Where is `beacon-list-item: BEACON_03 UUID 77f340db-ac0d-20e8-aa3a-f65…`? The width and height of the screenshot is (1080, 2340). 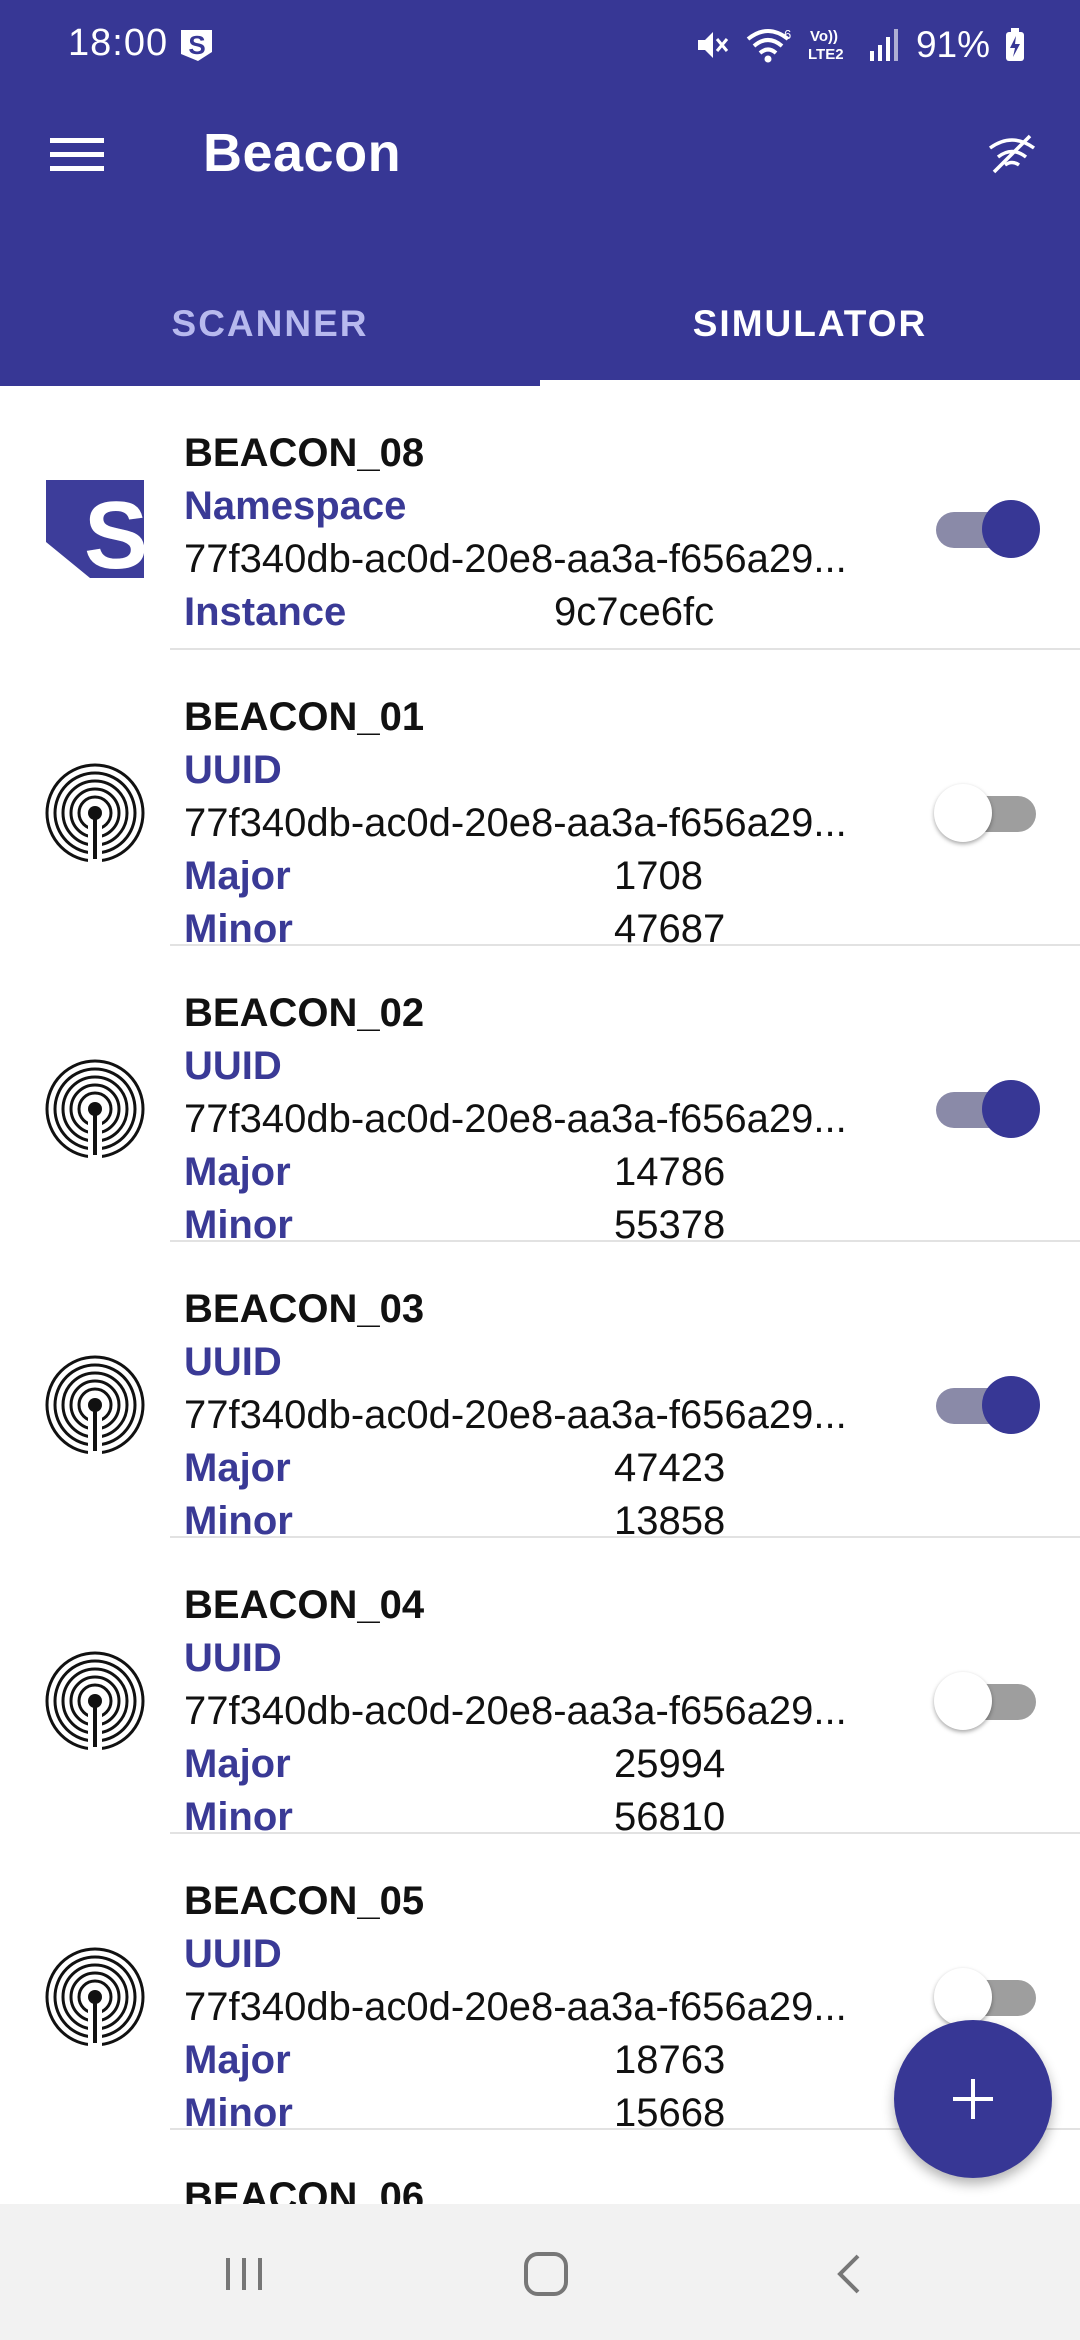
beacon-list-item: BEACON_03 UUID 77f340db-ac0d-20e8-aa3a-f65… is located at coordinates (540, 1392).